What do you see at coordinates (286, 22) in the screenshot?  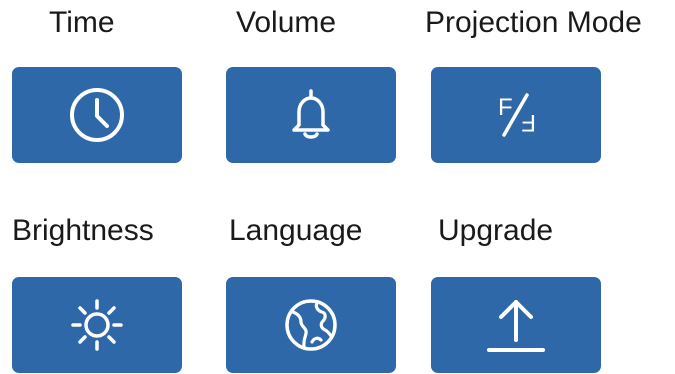 I see `volume-label: Volume` at bounding box center [286, 22].